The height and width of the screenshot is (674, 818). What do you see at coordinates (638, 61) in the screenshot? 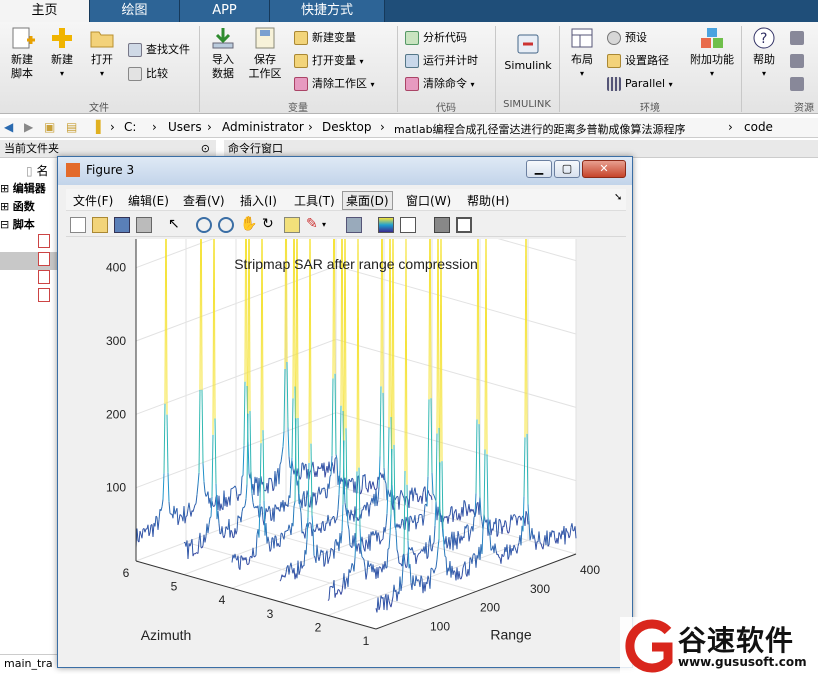
I see `set-path-button: 设置路径` at bounding box center [638, 61].